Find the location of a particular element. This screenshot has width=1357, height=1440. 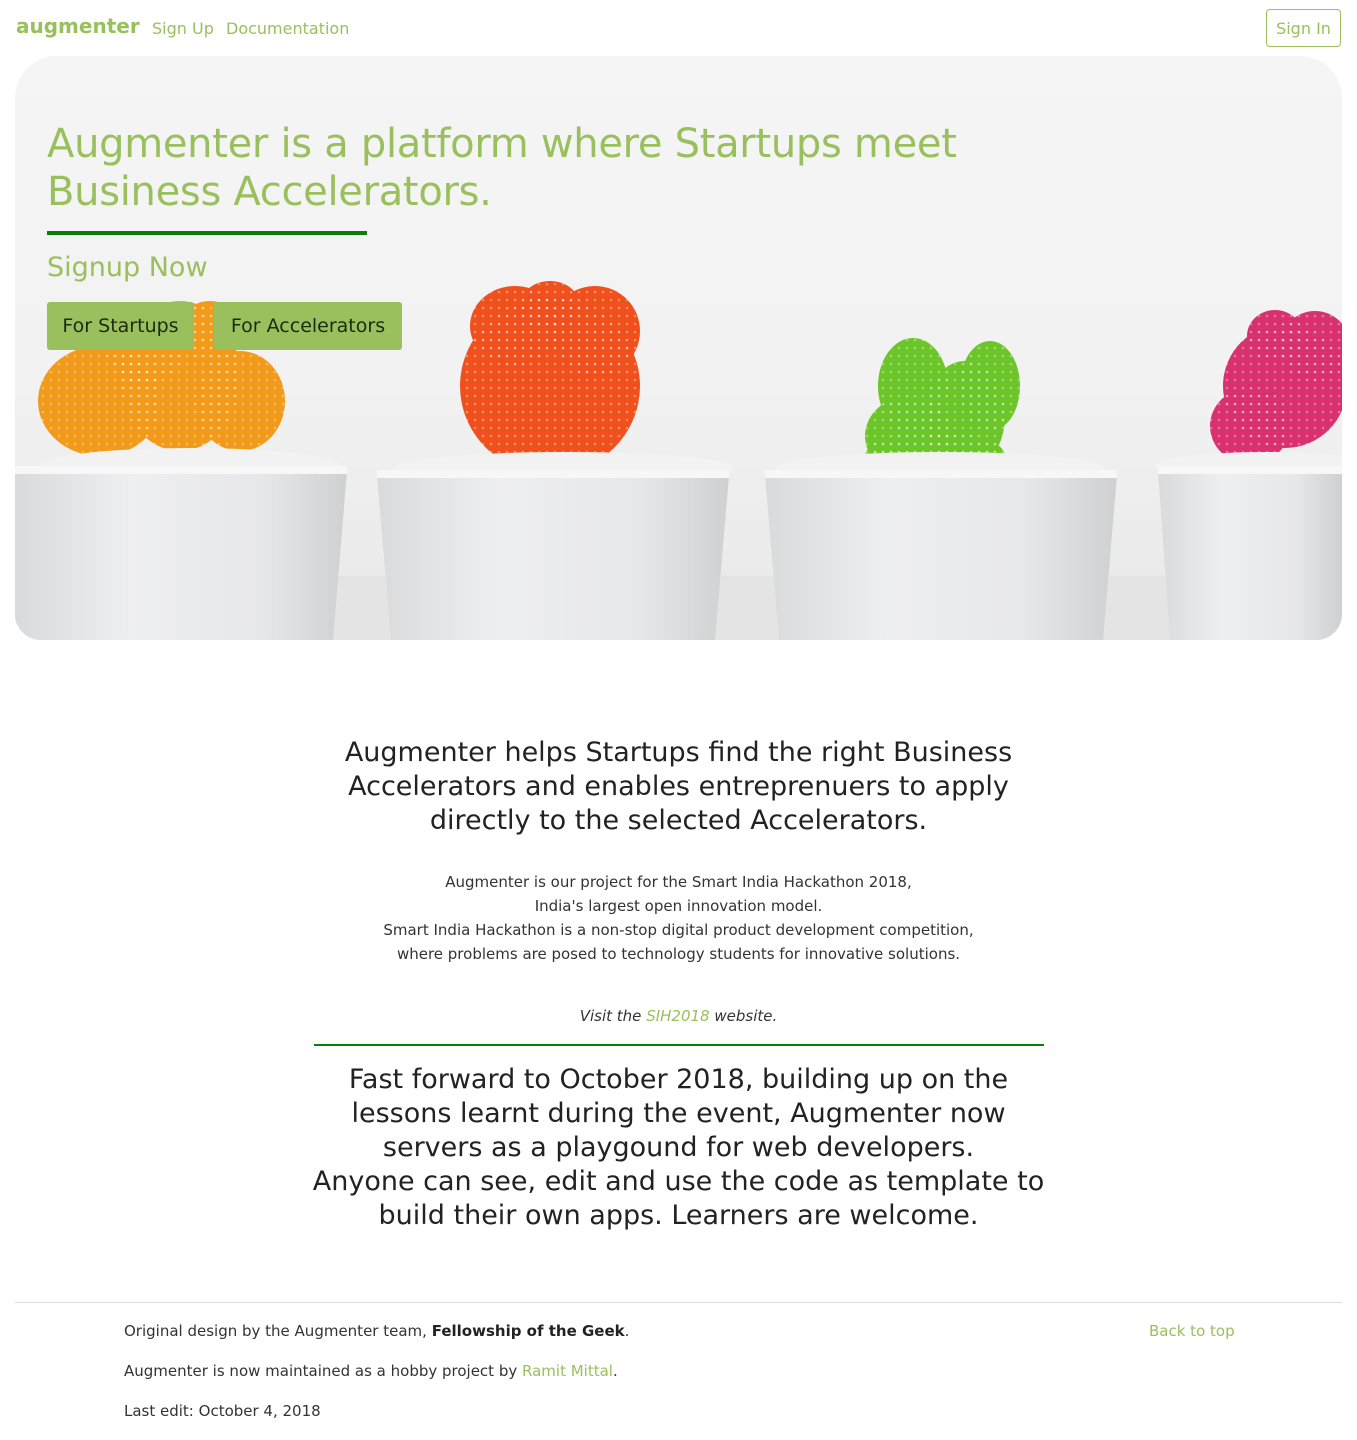

nav-link-documentation: Documentation is located at coordinates (287, 28).